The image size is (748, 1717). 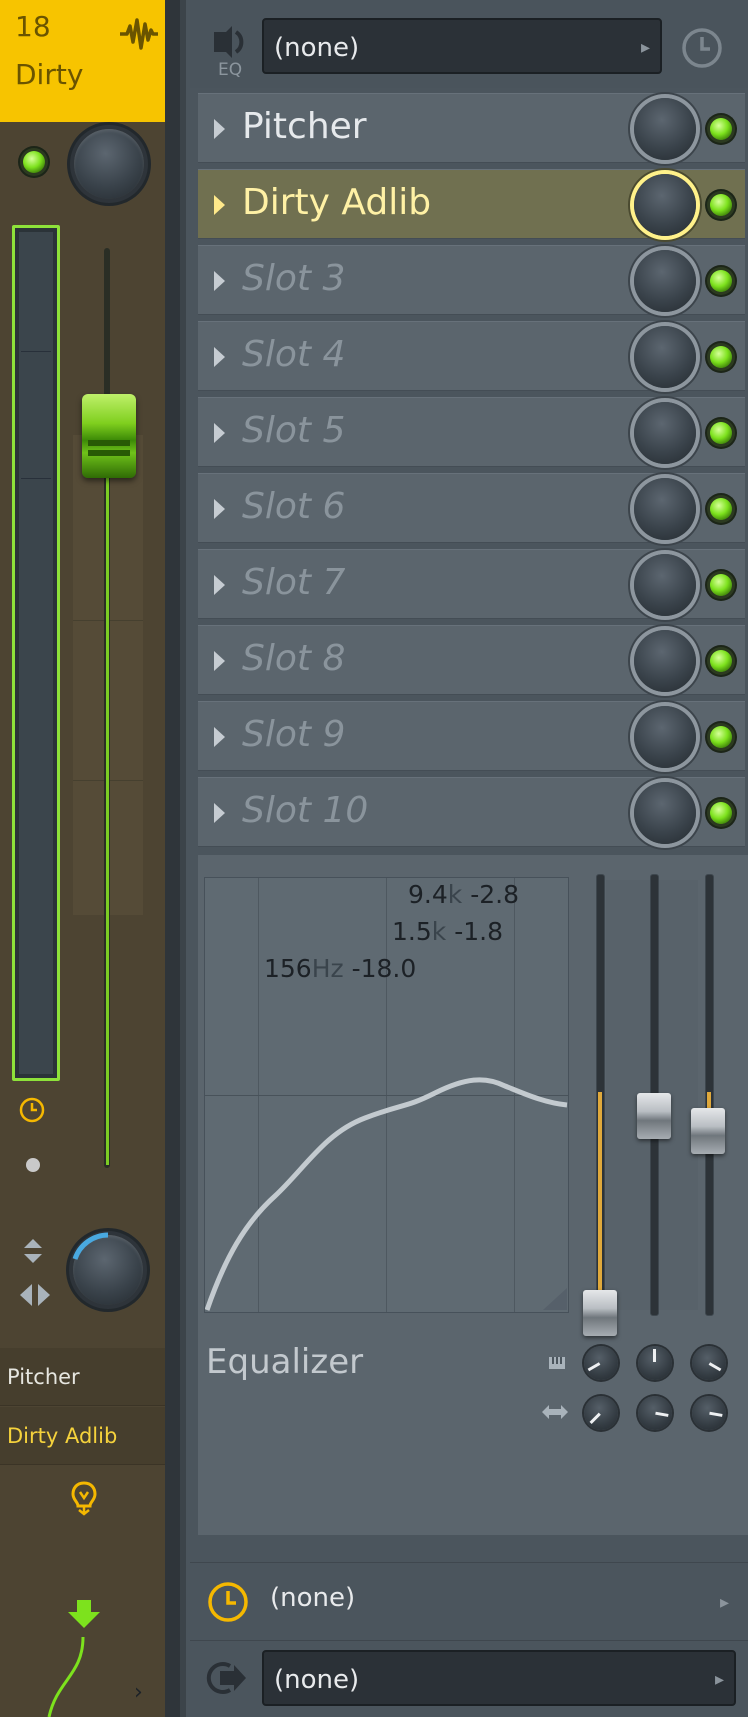 What do you see at coordinates (36, 653) in the screenshot?
I see `peak-meter` at bounding box center [36, 653].